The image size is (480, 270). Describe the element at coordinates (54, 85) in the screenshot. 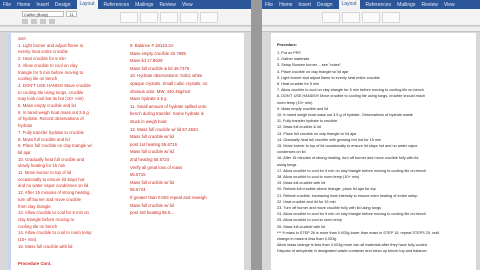

I see `procedure-line: 4. DON'T USE HANDS! Move crucible` at that location.